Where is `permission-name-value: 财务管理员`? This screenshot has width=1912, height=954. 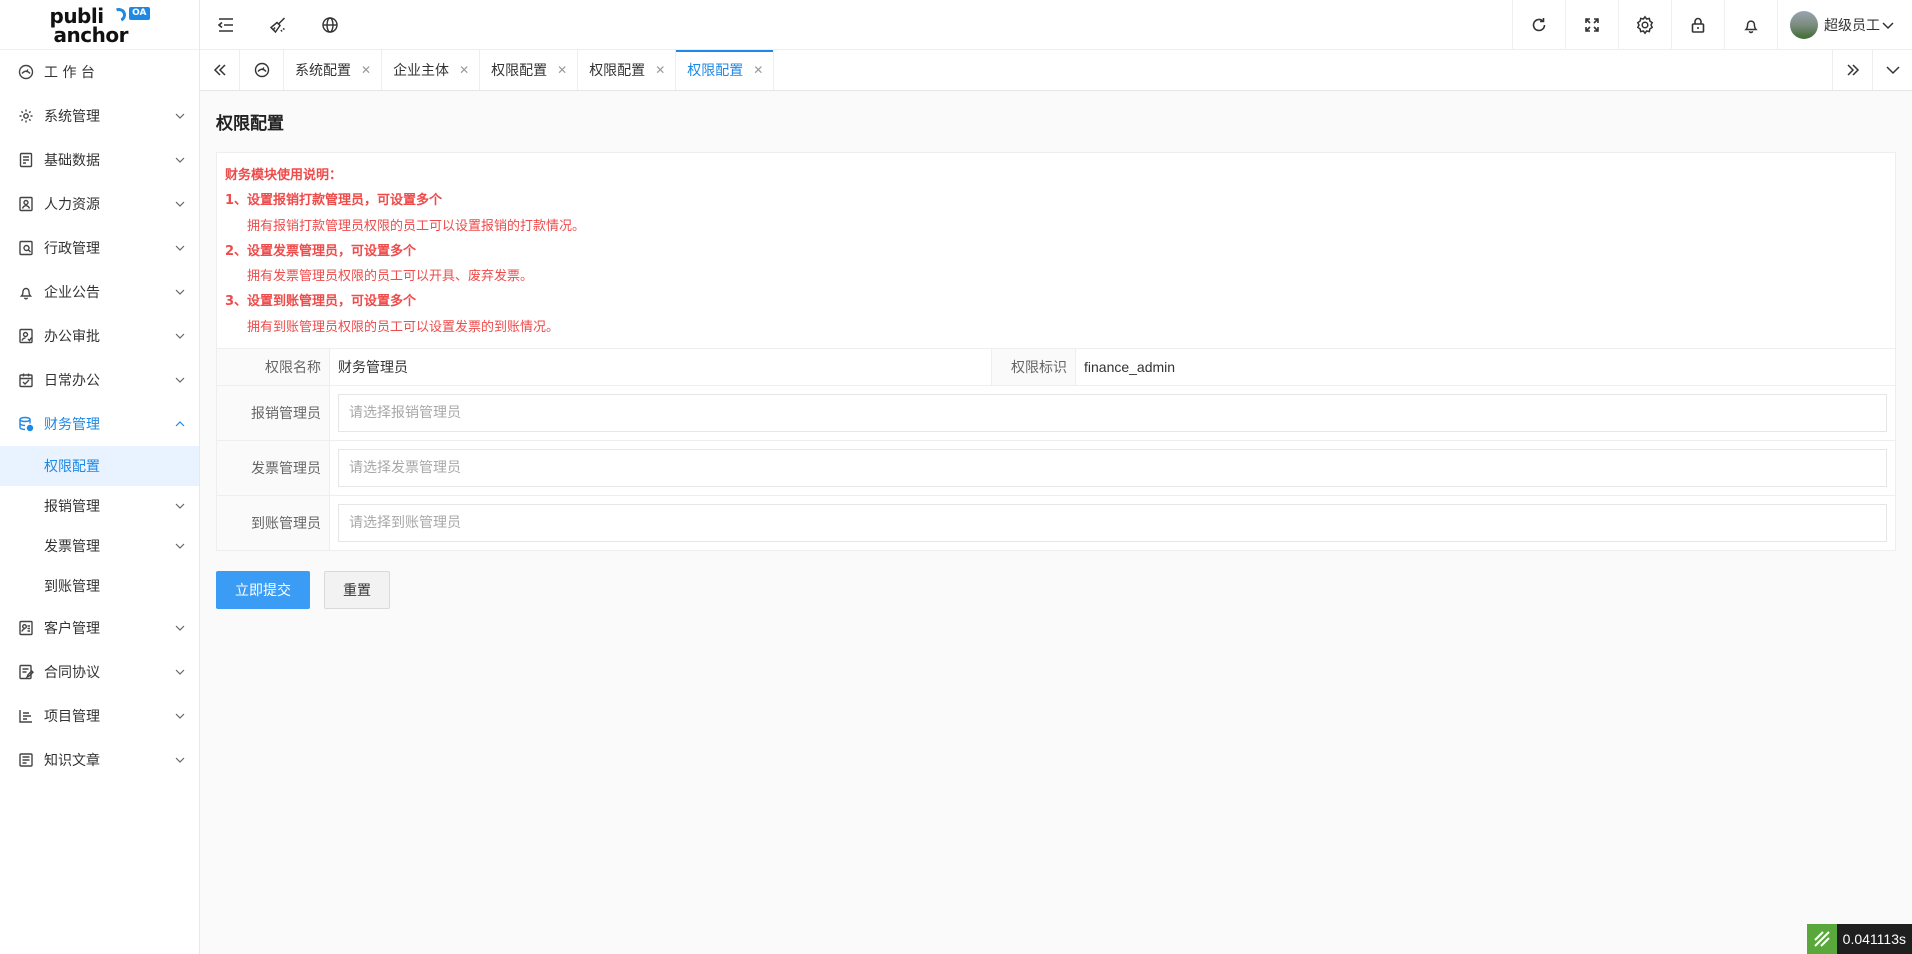 permission-name-value: 财务管理员 is located at coordinates (661, 367).